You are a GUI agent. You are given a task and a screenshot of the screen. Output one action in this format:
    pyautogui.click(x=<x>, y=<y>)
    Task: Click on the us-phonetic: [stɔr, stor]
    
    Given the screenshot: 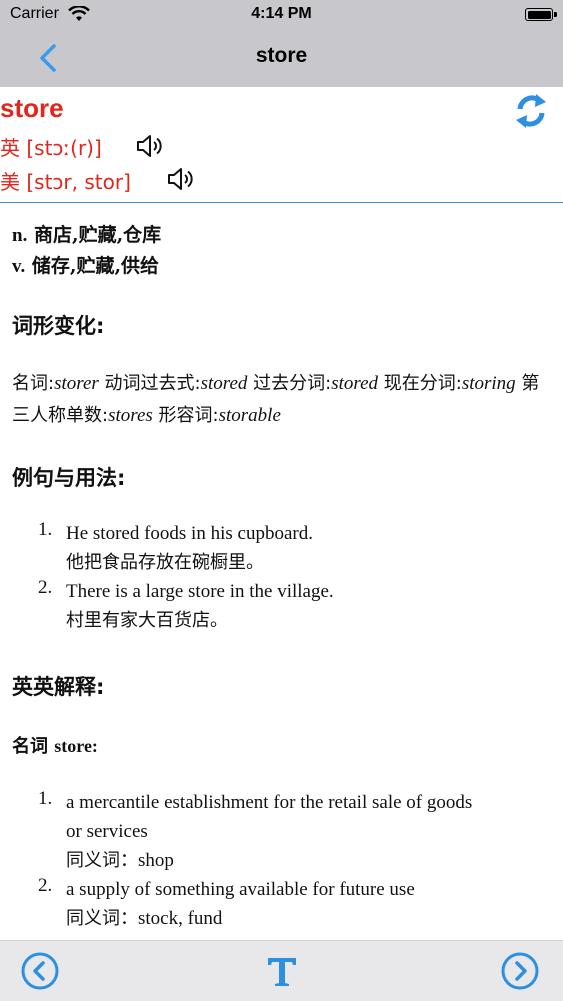 What is the action you would take?
    pyautogui.click(x=78, y=182)
    